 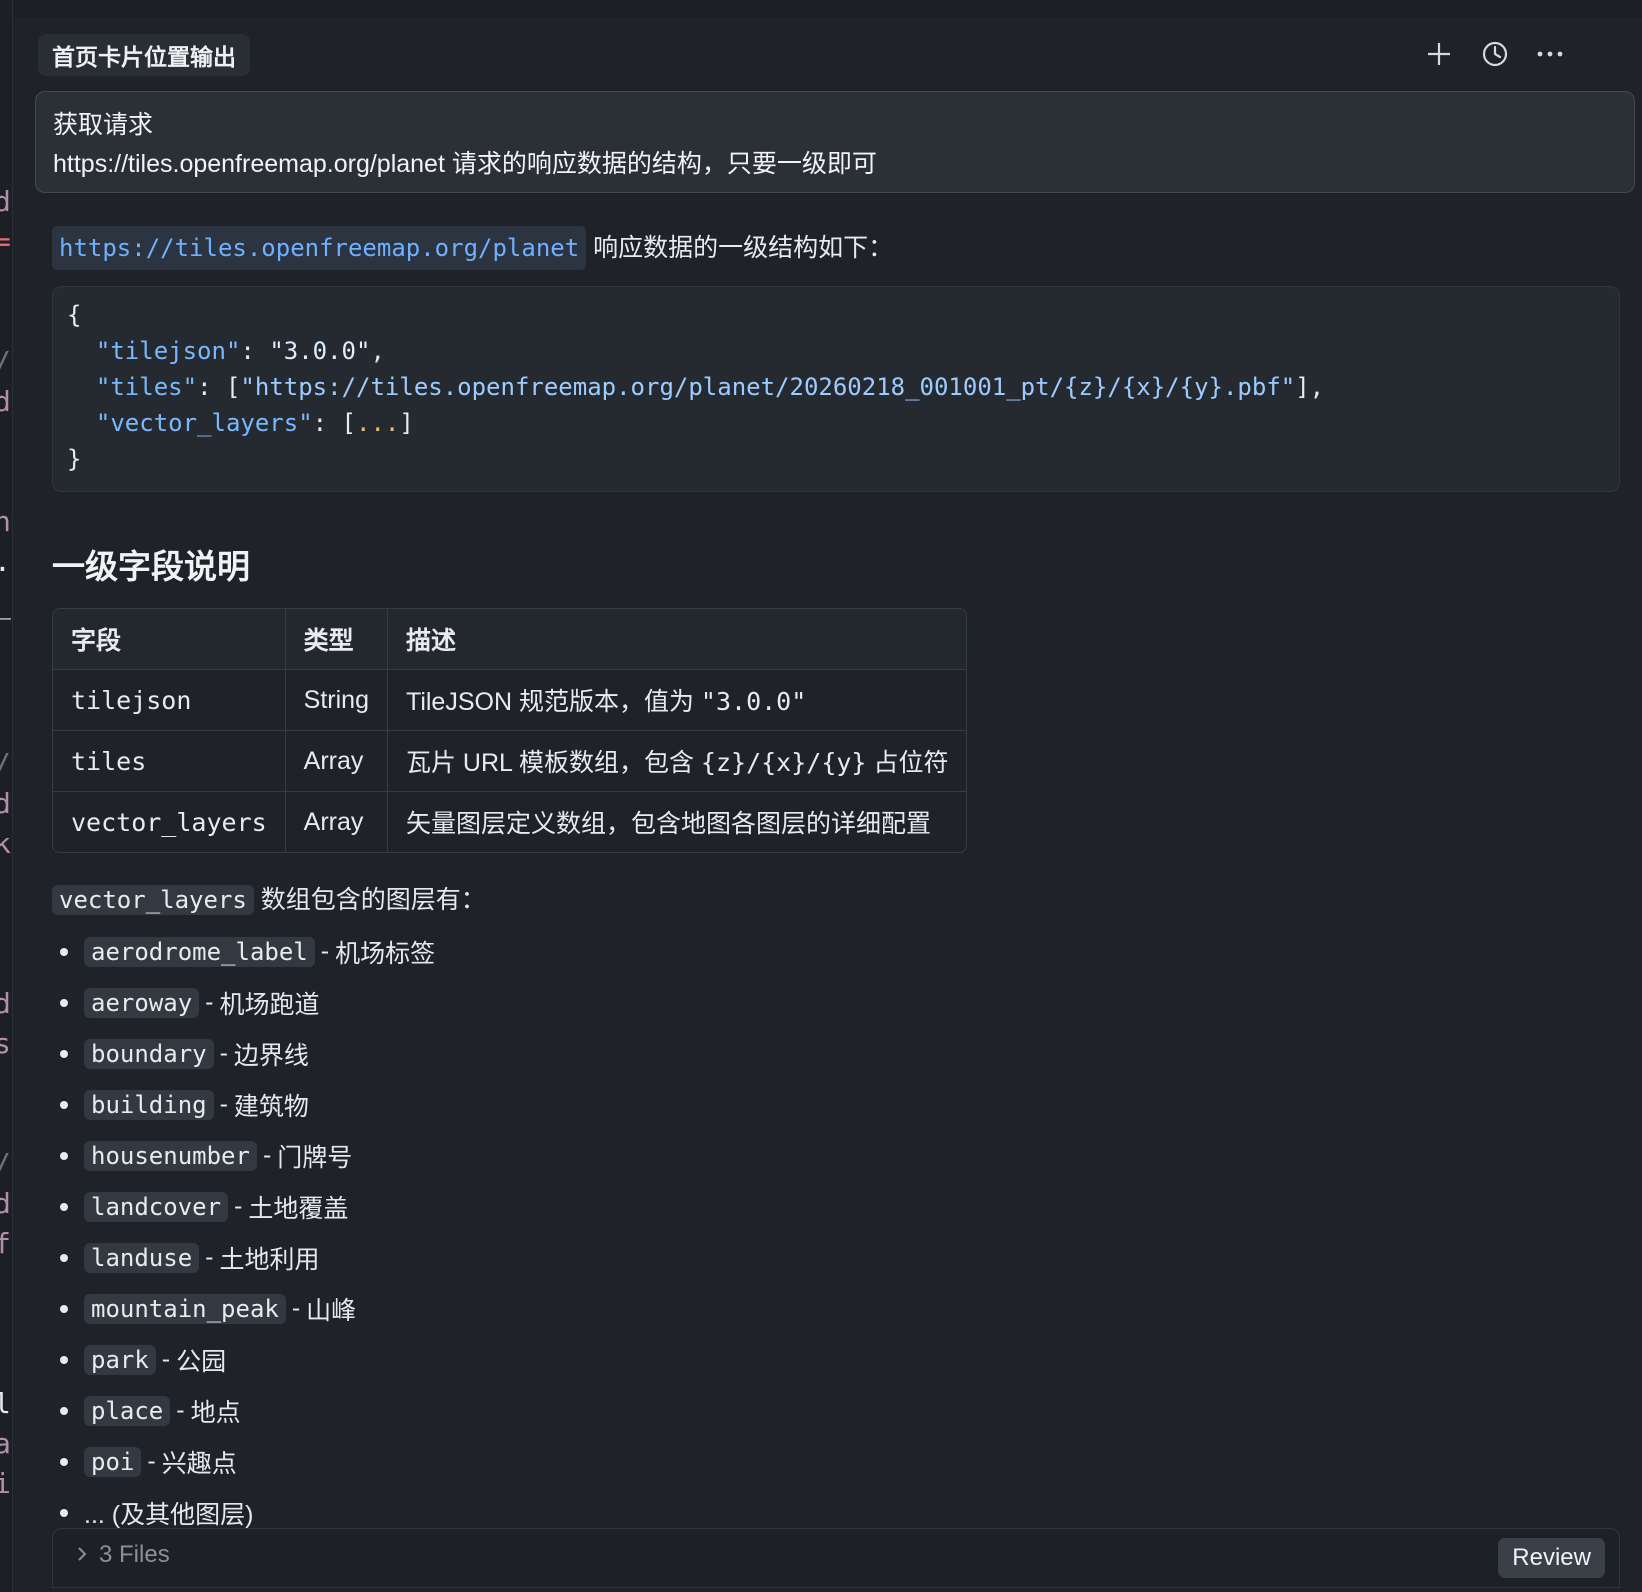 I want to click on layer-name: mountain_peak, so click(x=185, y=1308).